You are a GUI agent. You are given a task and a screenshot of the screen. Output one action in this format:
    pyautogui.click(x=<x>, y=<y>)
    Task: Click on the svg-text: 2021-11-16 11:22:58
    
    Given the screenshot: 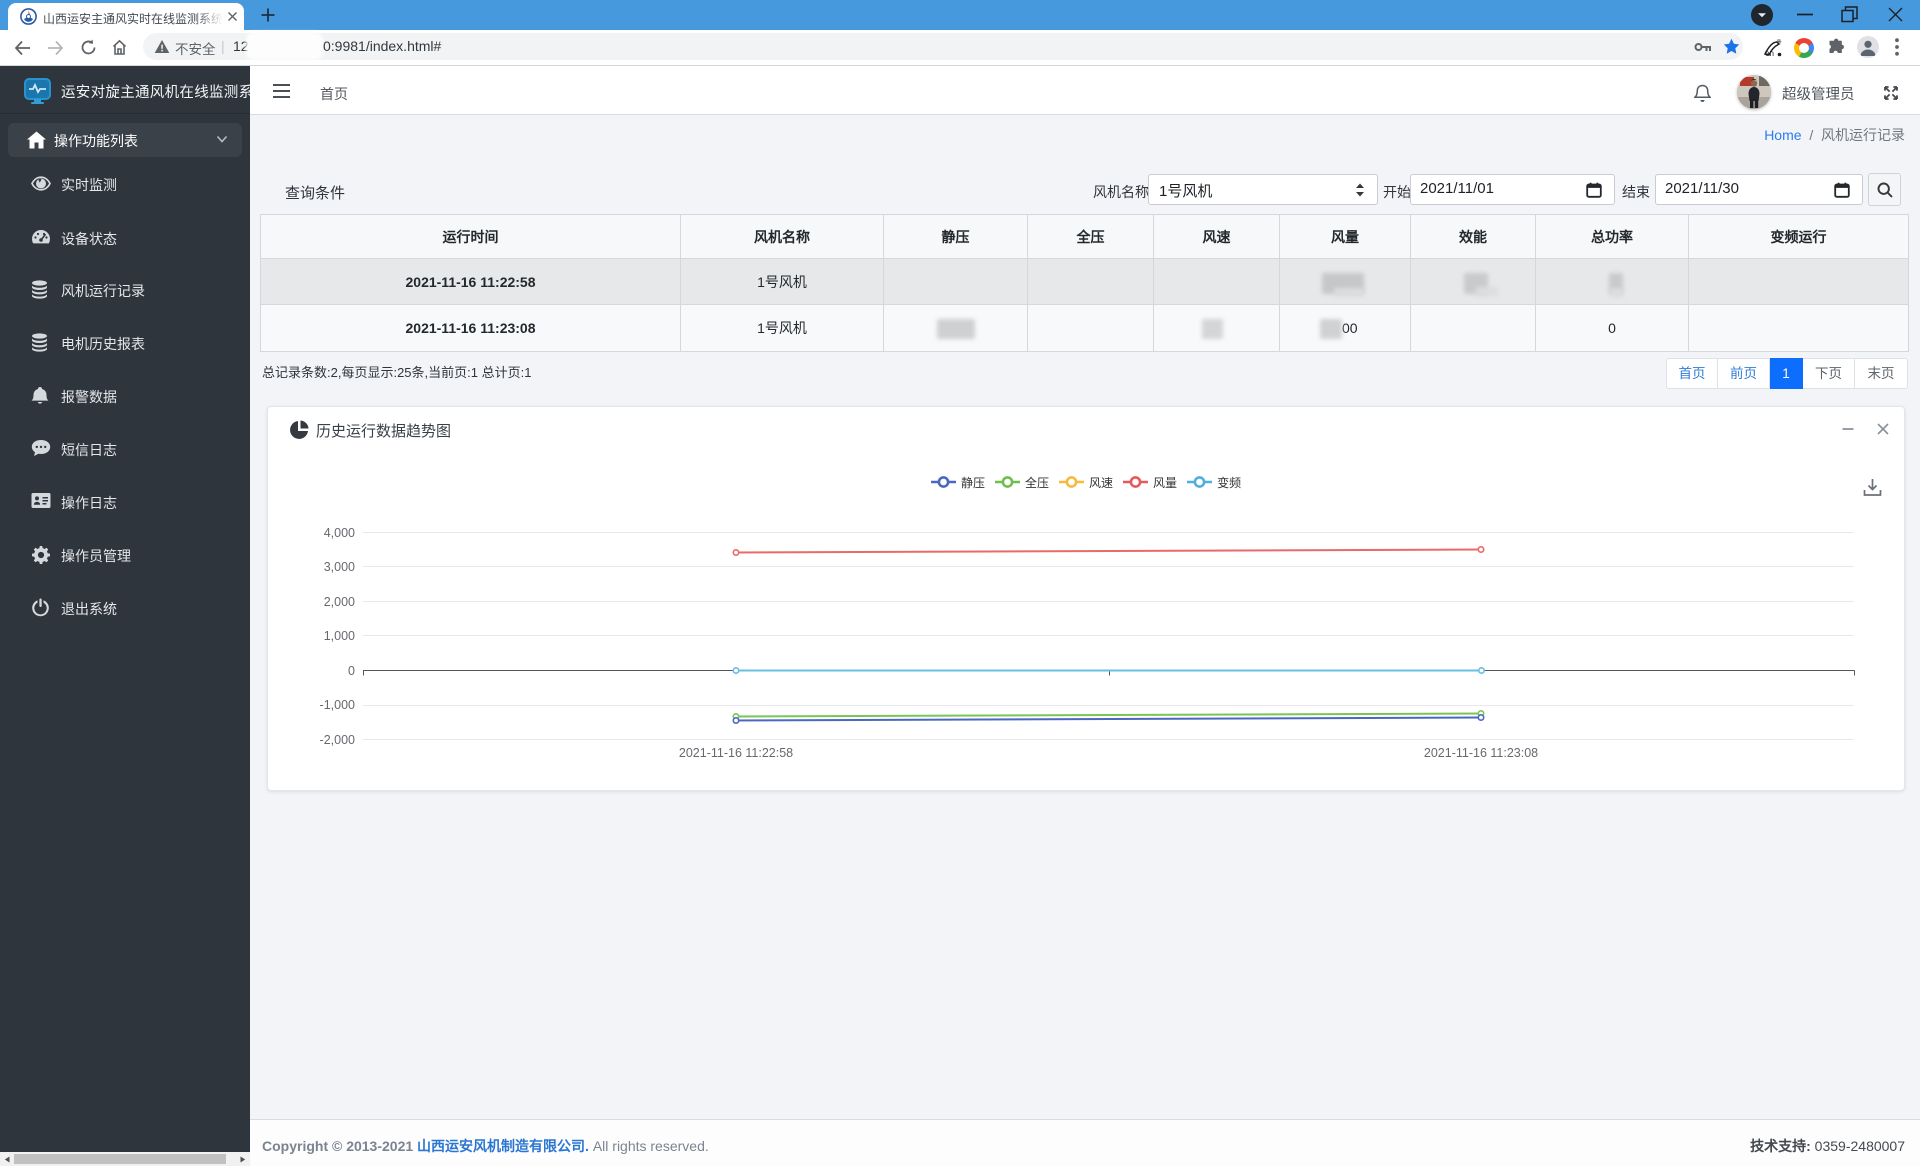 What is the action you would take?
    pyautogui.click(x=736, y=753)
    